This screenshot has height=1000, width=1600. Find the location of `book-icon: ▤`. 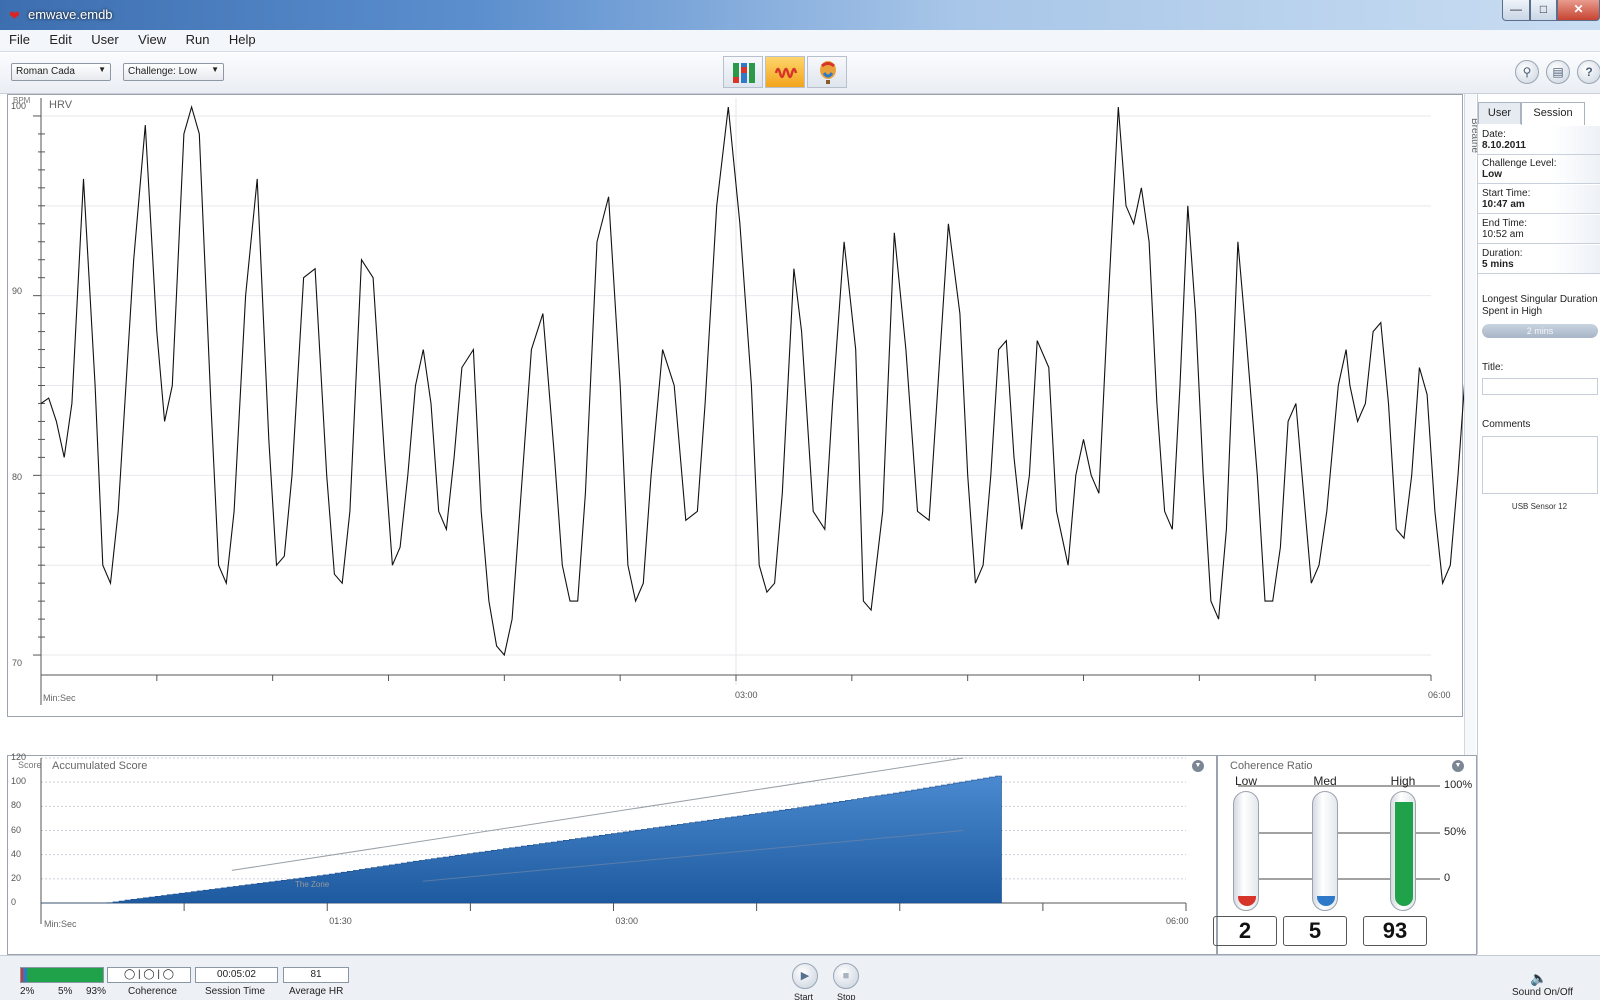

book-icon: ▤ is located at coordinates (1558, 72).